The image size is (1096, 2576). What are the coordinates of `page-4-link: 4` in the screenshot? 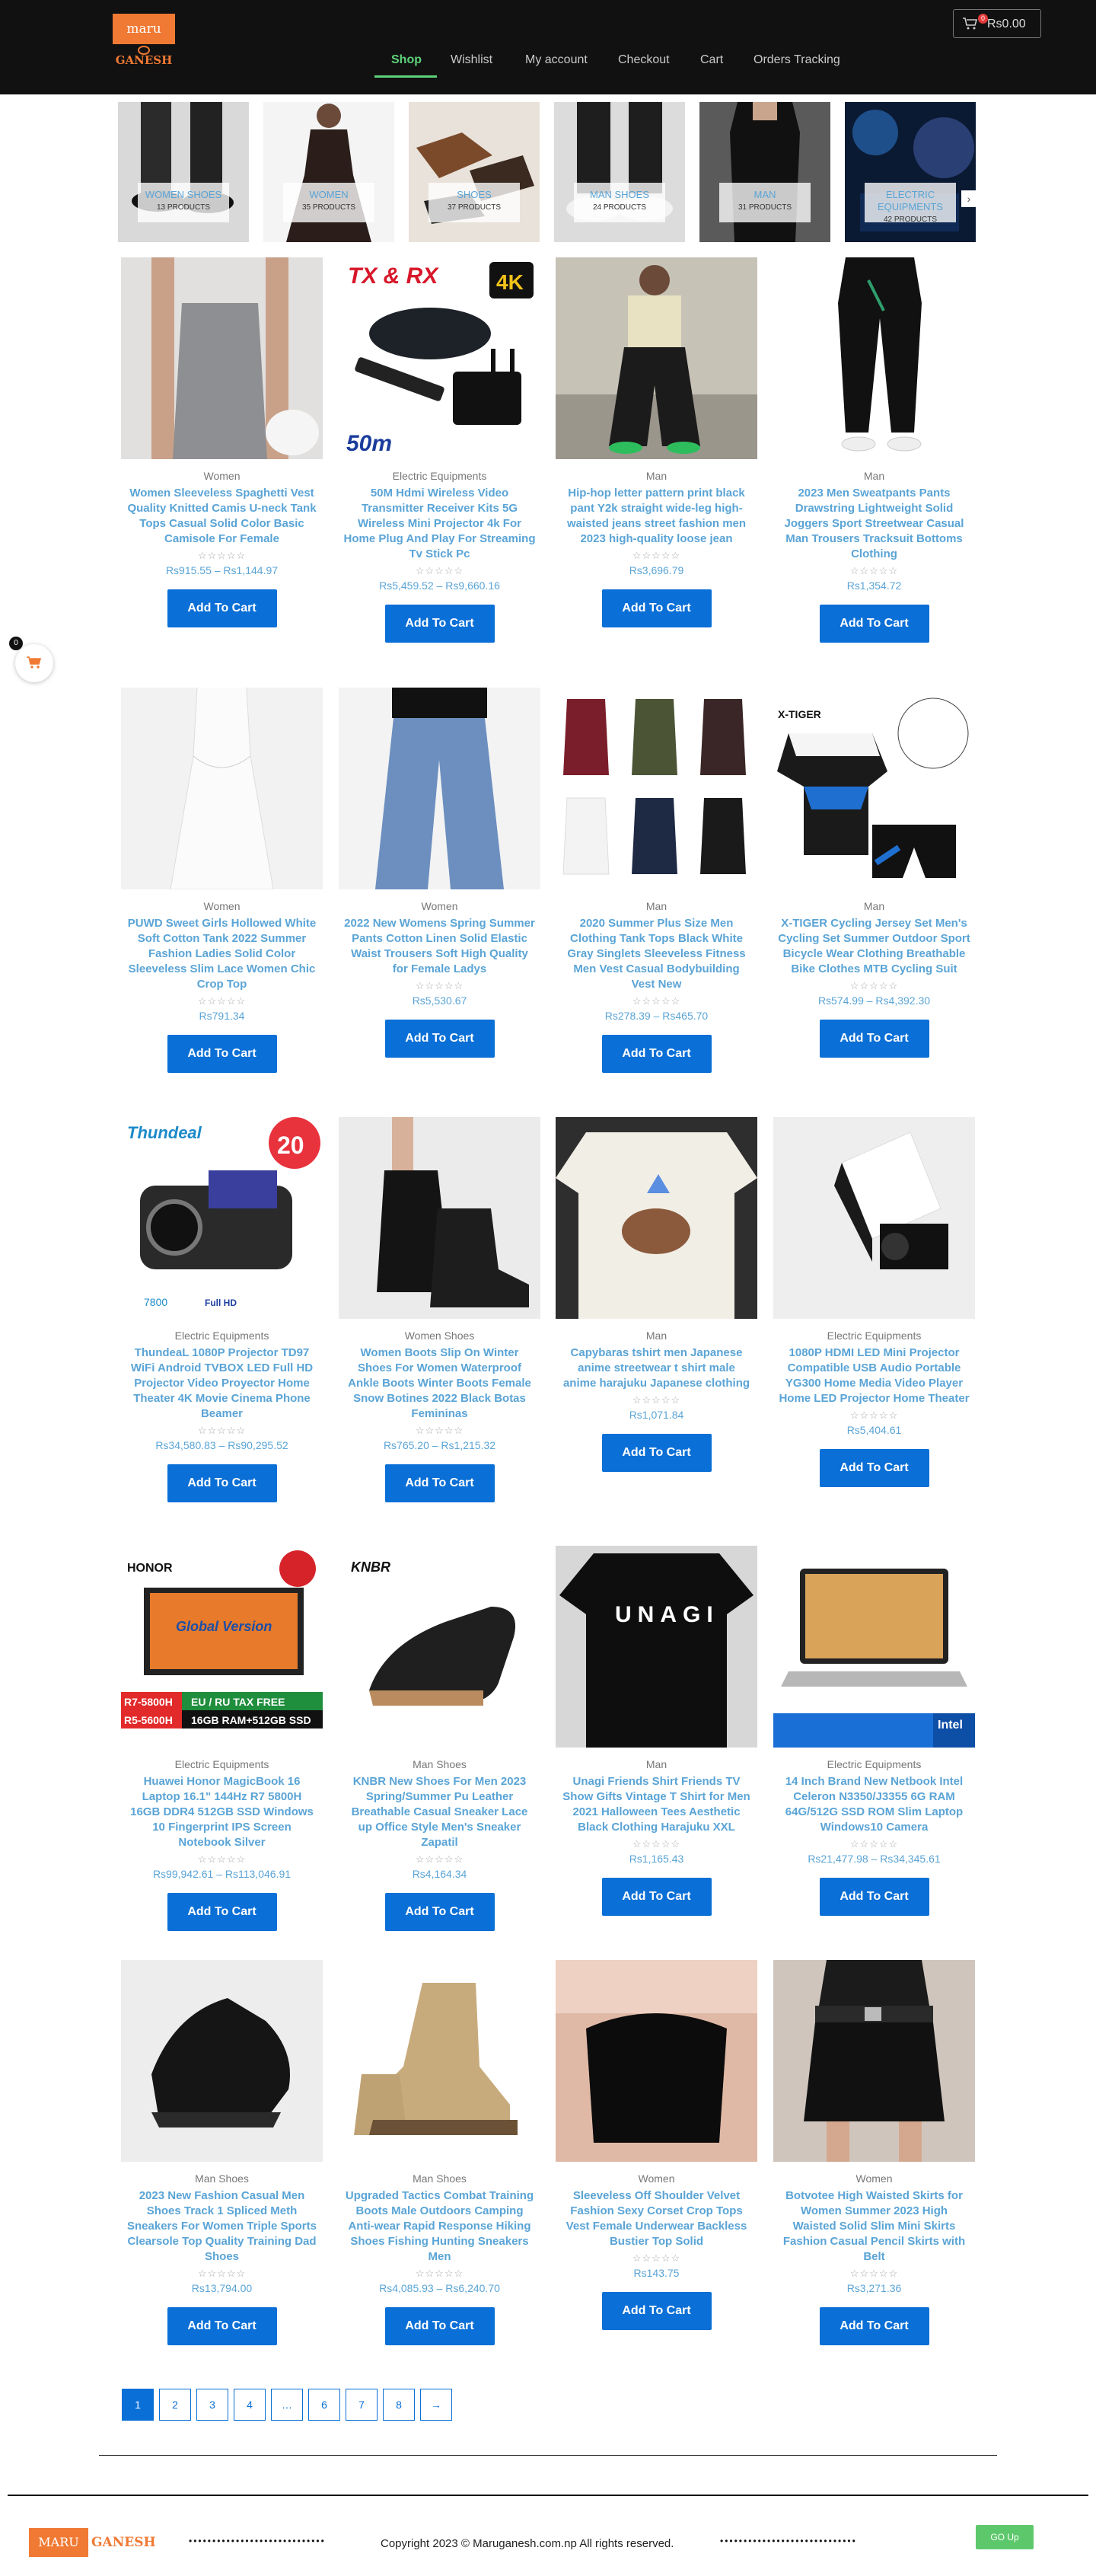 It's located at (250, 2405).